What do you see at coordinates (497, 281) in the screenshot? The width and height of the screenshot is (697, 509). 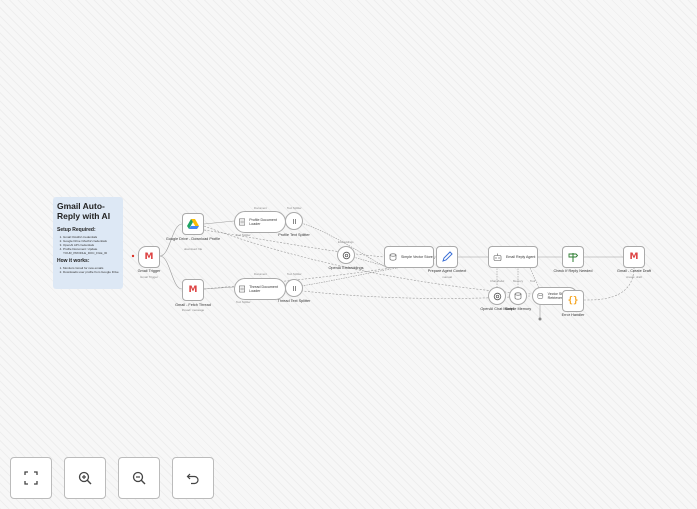 I see `port-label: Chat Model` at bounding box center [497, 281].